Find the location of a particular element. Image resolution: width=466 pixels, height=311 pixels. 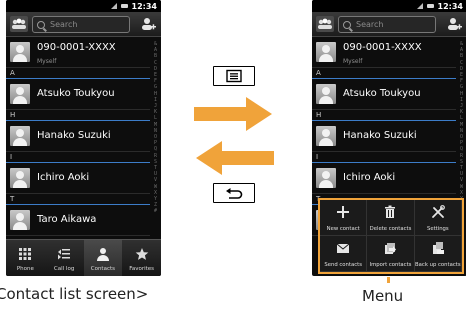

menu-item-label: Back up contacts is located at coordinates (438, 265).